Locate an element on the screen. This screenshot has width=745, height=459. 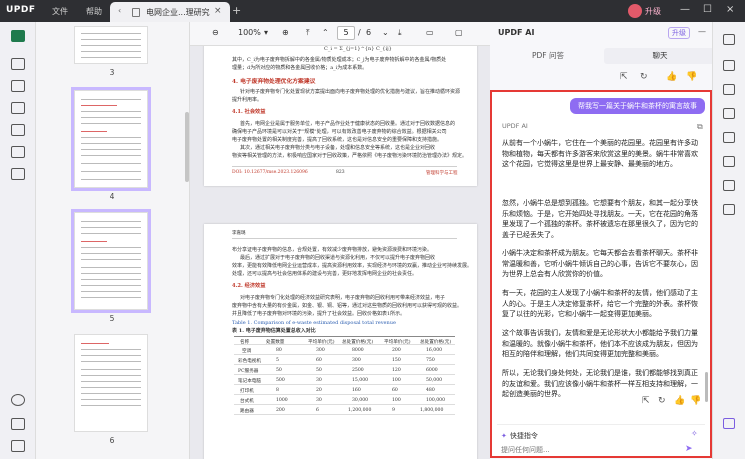
ai-assistant-icon is located at coordinates (729, 423).